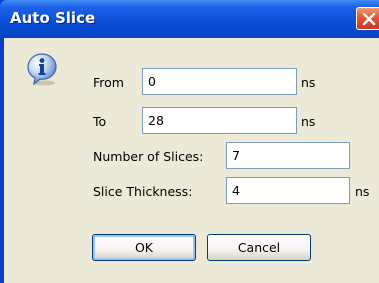 This screenshot has height=283, width=379. I want to click on from-unit: ns, so click(308, 82).